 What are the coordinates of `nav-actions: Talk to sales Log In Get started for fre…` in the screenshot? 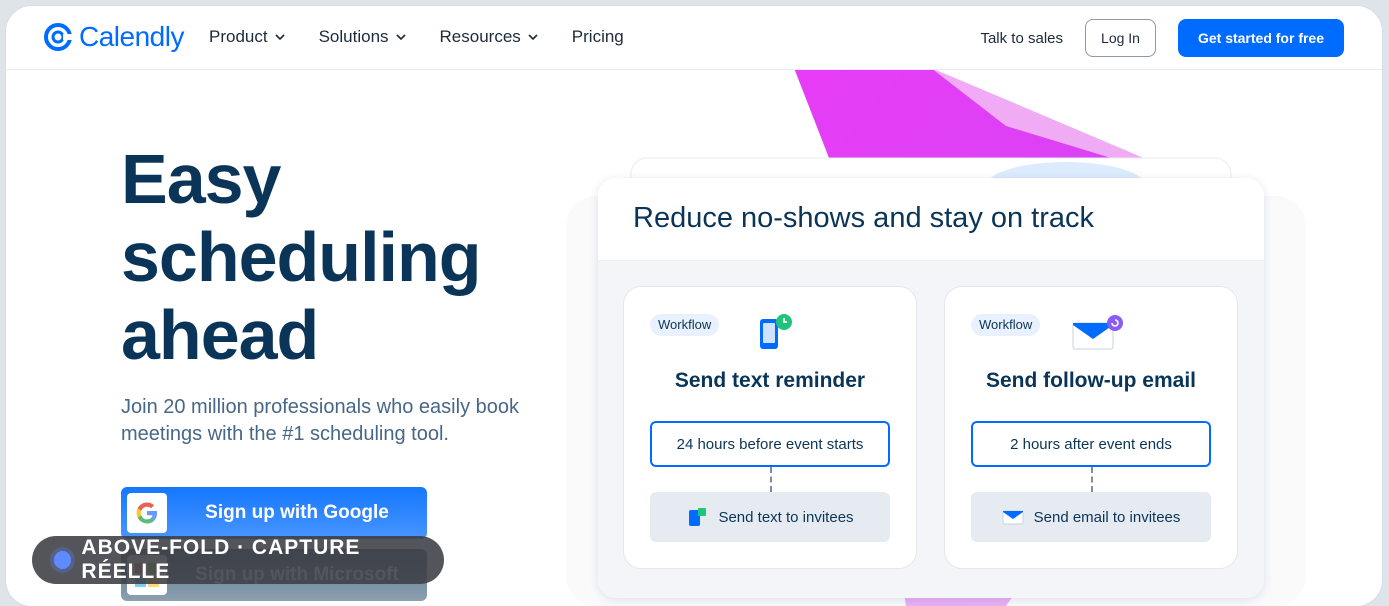 It's located at (1162, 38).